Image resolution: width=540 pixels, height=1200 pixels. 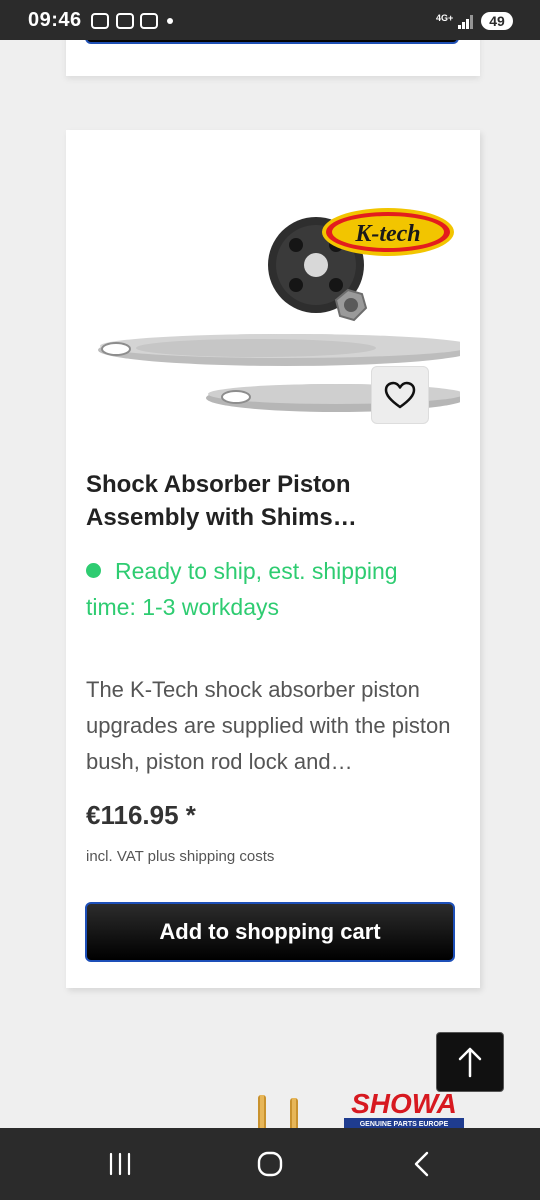 I want to click on more-notifications-icon, so click(x=170, y=21).